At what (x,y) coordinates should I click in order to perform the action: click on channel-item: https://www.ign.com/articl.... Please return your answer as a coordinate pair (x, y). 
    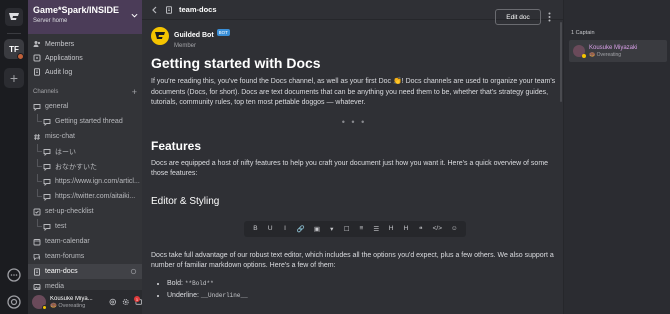
    Looking at the image, I should click on (85, 181).